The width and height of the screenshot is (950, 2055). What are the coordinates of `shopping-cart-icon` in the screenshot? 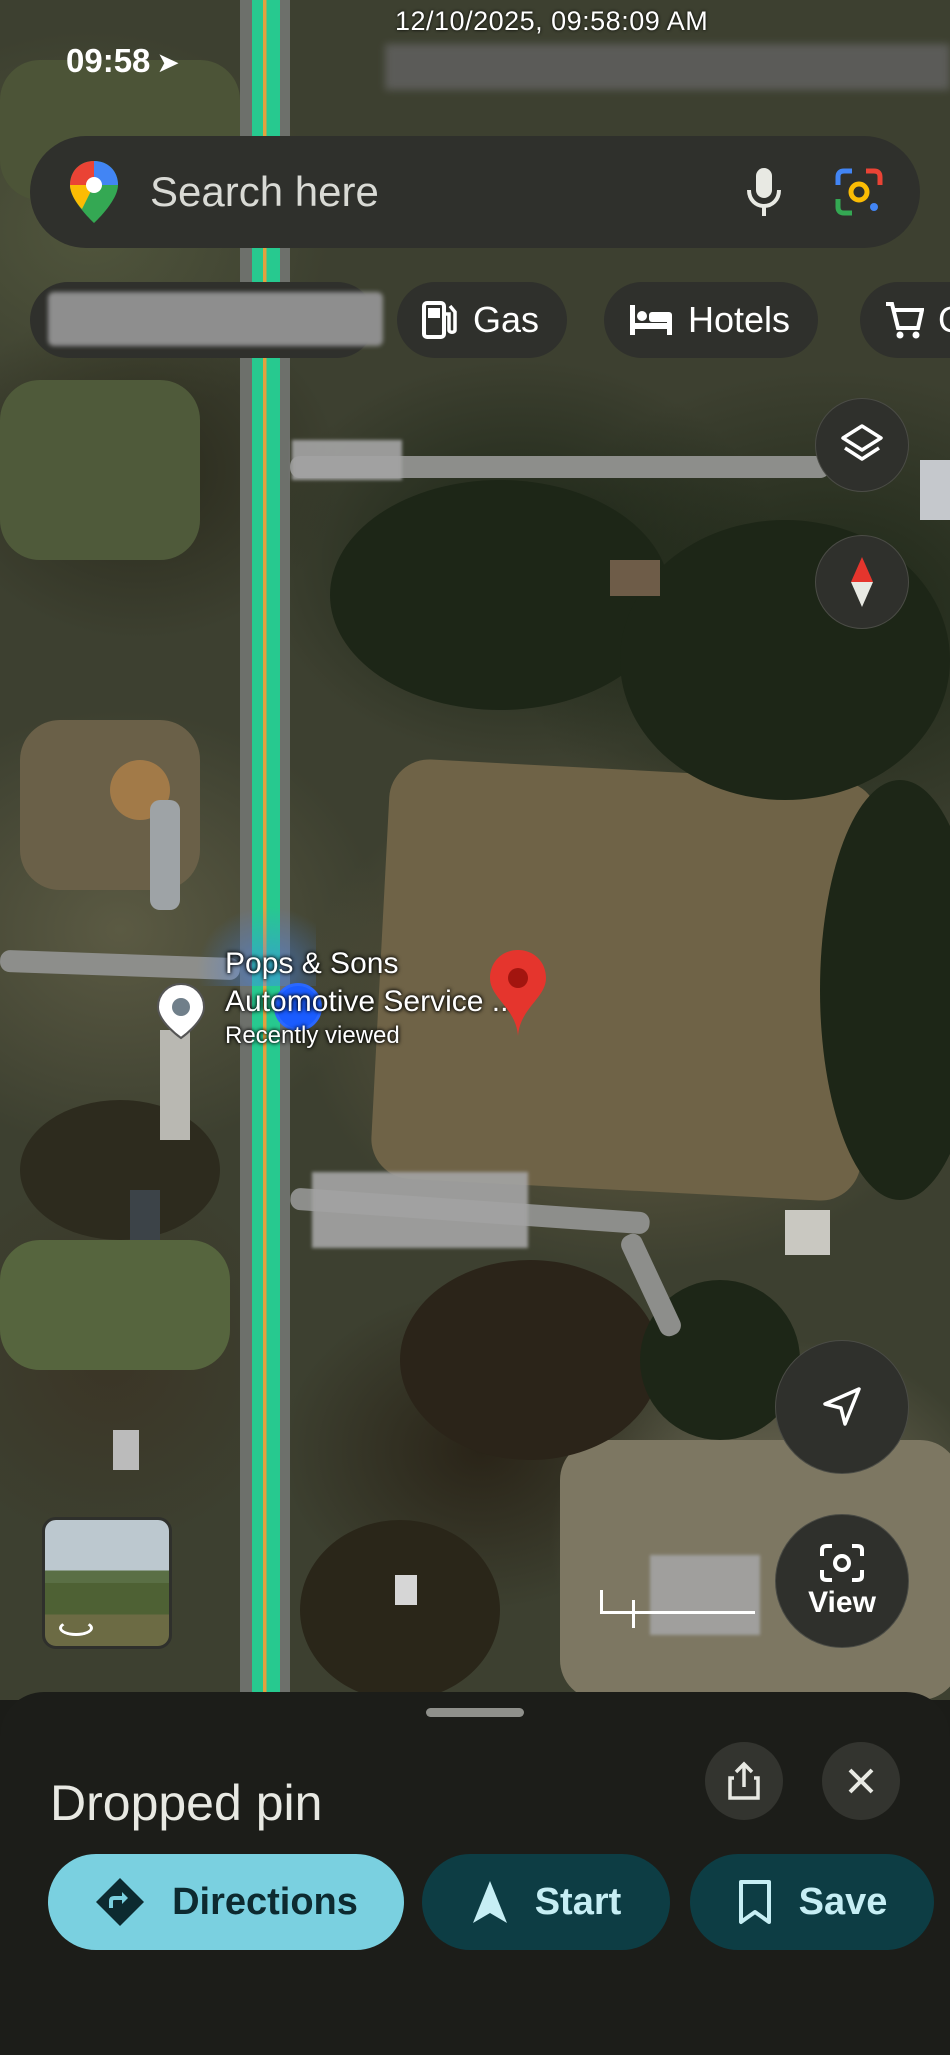 It's located at (905, 320).